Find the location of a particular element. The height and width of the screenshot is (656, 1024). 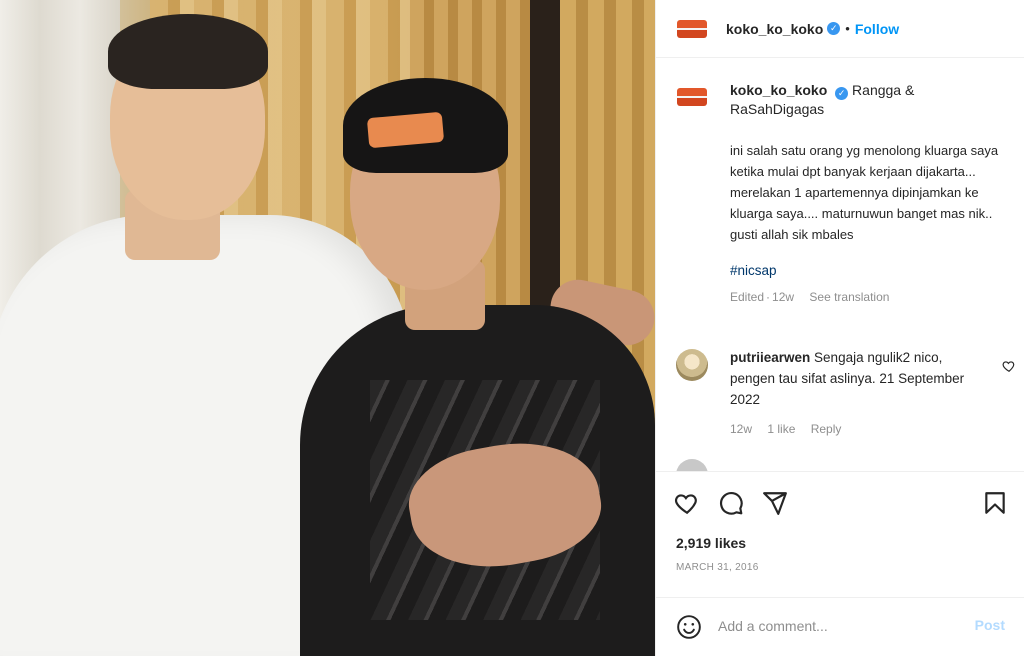

caption-username: koko_ko_koko is located at coordinates (778, 90).